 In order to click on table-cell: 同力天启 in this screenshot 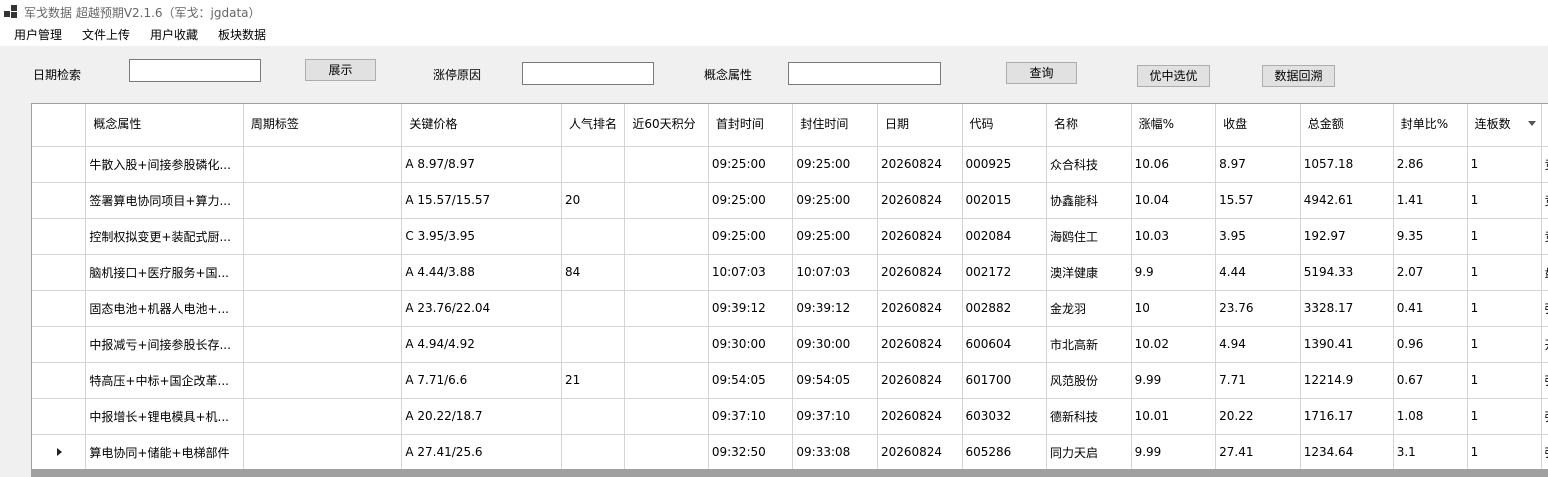, I will do `click(1089, 452)`.